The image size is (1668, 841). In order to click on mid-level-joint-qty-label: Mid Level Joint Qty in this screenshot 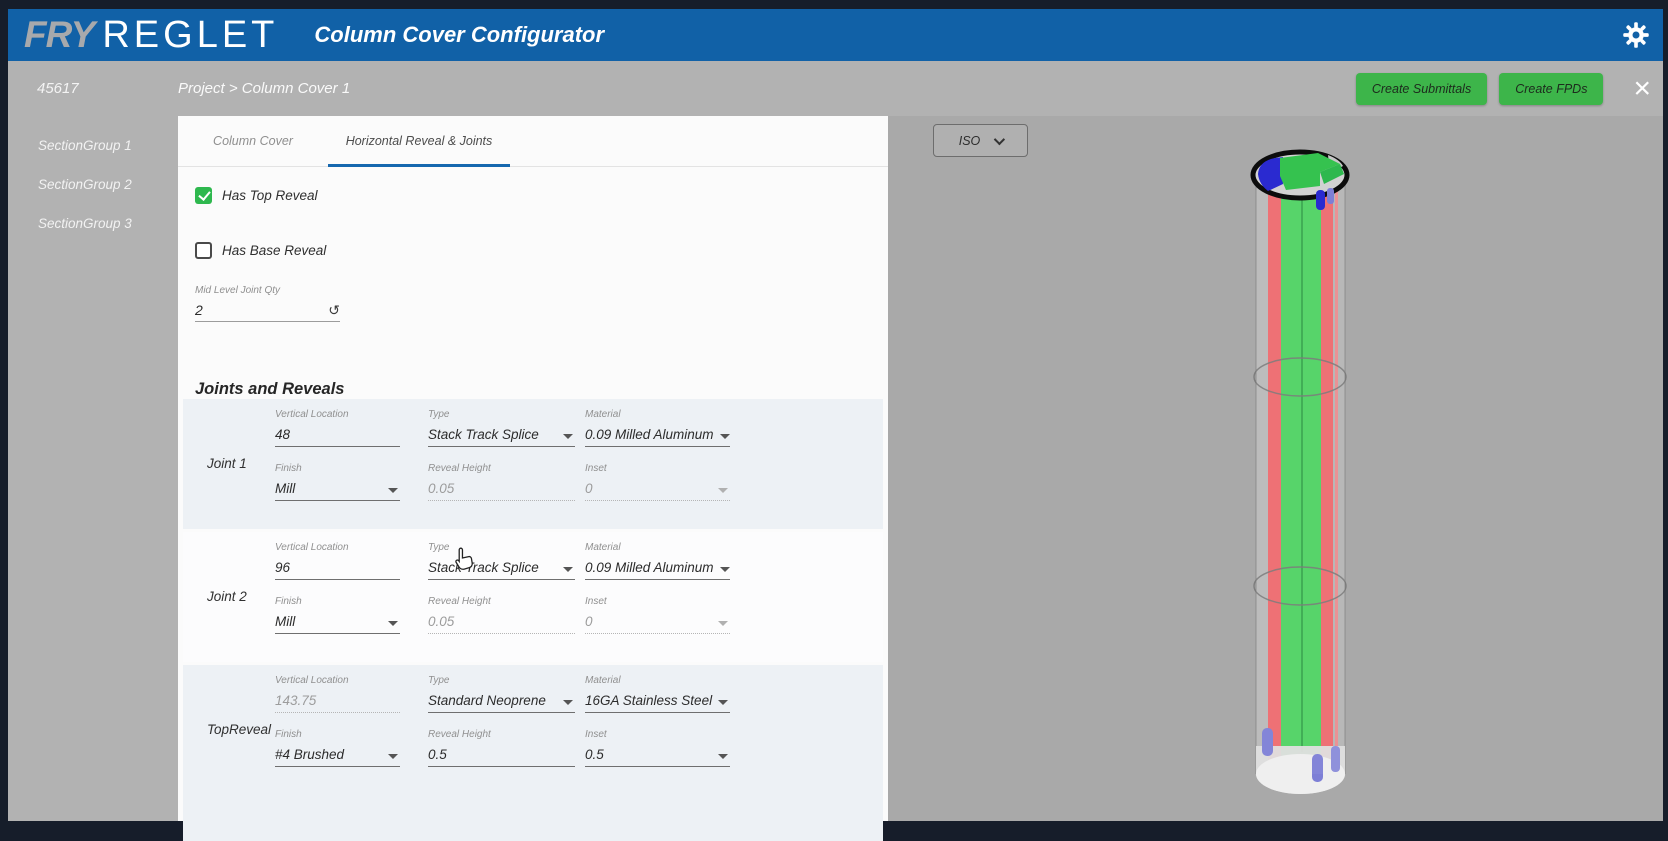, I will do `click(267, 290)`.